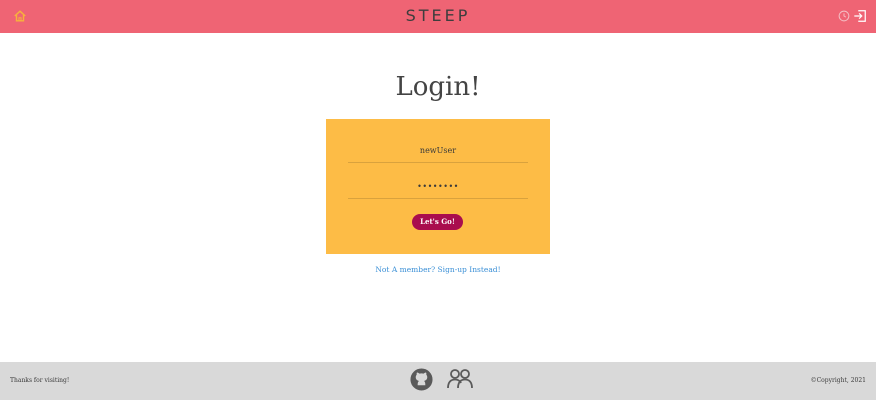 This screenshot has width=876, height=400. What do you see at coordinates (40, 380) in the screenshot?
I see `footer-thanks: Thanks for visiting!` at bounding box center [40, 380].